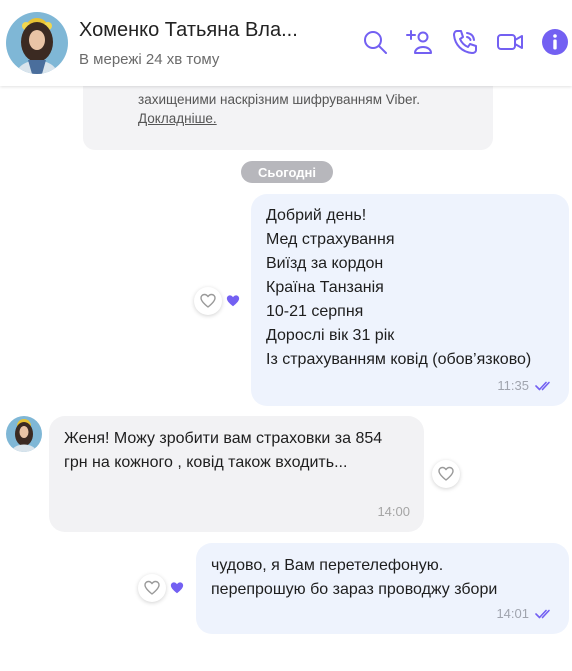 This screenshot has width=572, height=671. I want to click on learn-more-link: Докладніше., so click(177, 118).